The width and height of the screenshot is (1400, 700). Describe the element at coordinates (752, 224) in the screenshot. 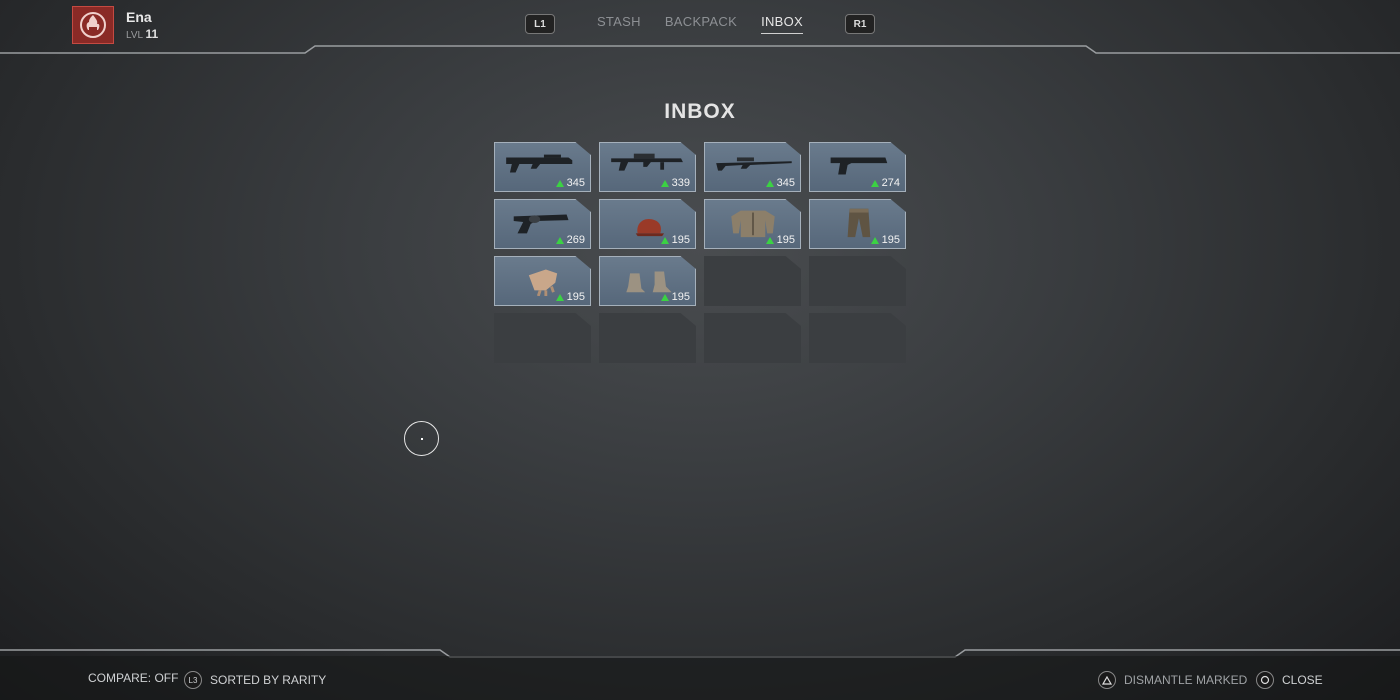

I see `inventory-slot-jacket: 195` at that location.